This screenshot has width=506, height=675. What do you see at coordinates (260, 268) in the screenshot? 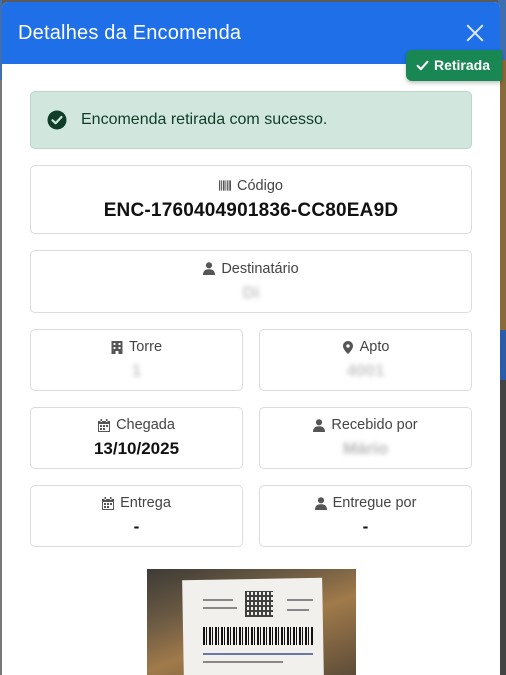
I see `recipient-label-text: Destinatário` at bounding box center [260, 268].